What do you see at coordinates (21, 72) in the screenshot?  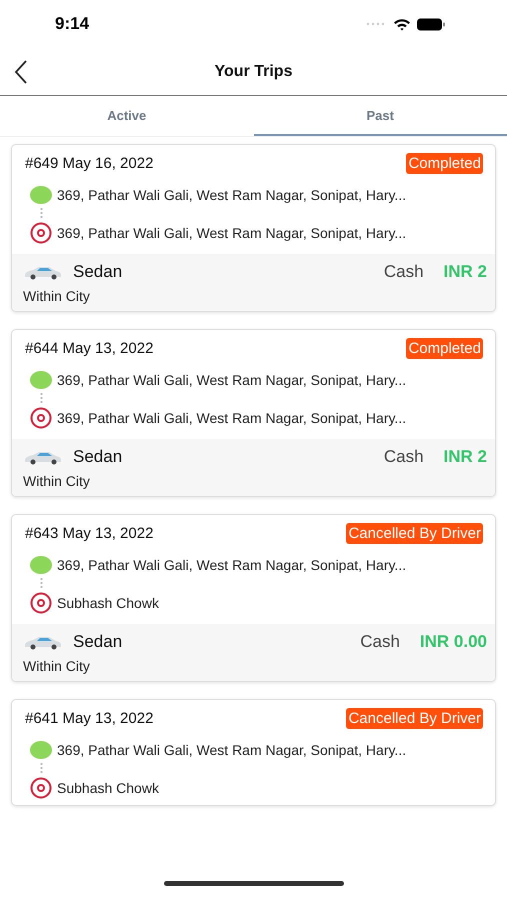 I see `back-icon` at bounding box center [21, 72].